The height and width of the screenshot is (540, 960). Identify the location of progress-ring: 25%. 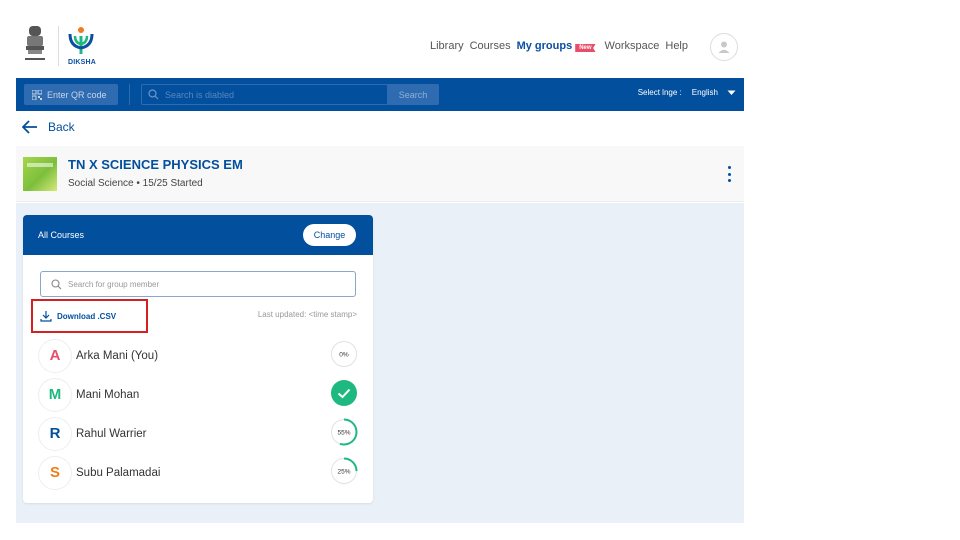
(344, 471).